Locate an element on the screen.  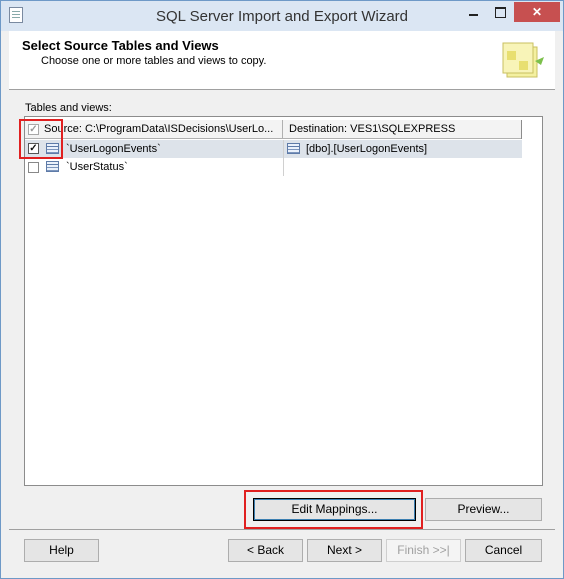
destination-cell: [dbo].[UserLogonEvents] is located at coordinates (403, 149).